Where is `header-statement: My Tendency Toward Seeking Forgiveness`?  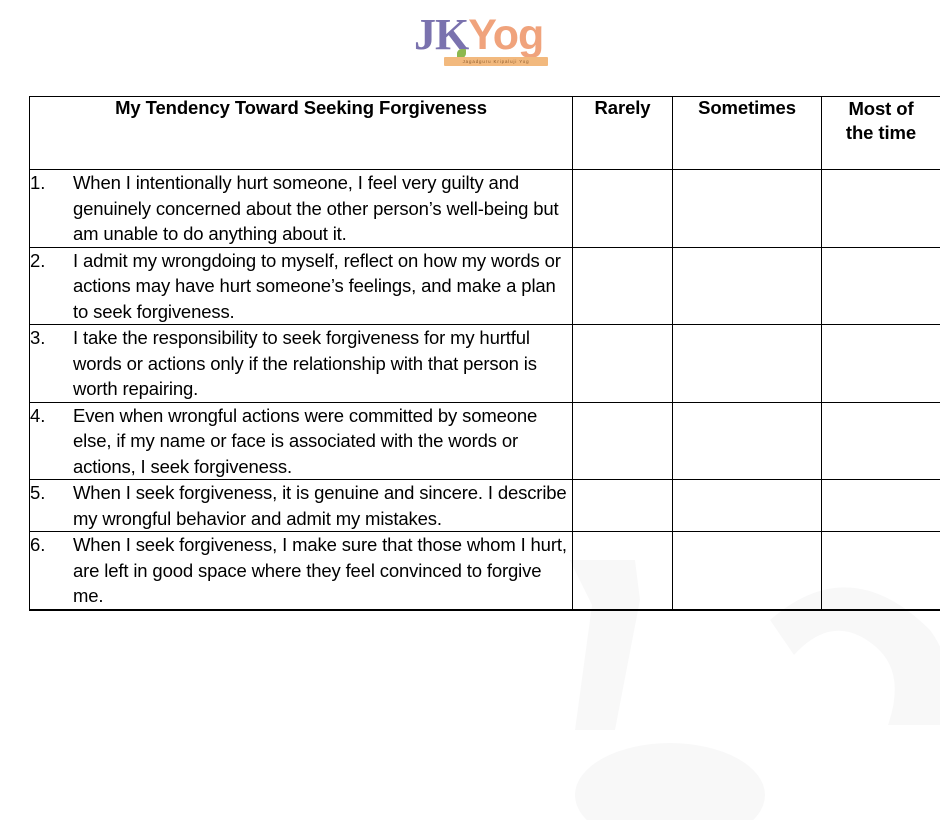
header-statement: My Tendency Toward Seeking Forgiveness is located at coordinates (301, 133).